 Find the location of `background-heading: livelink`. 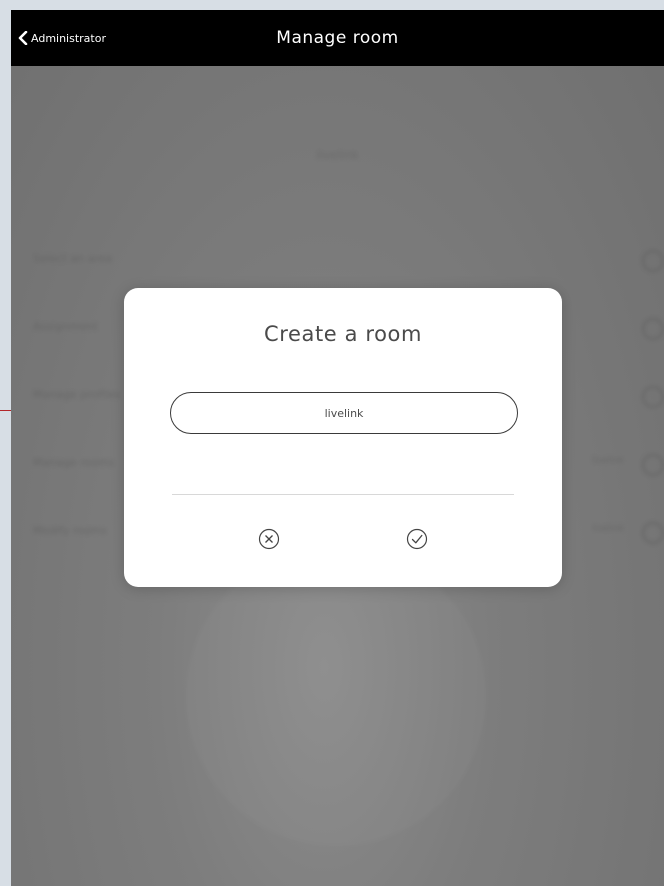

background-heading: livelink is located at coordinates (337, 155).